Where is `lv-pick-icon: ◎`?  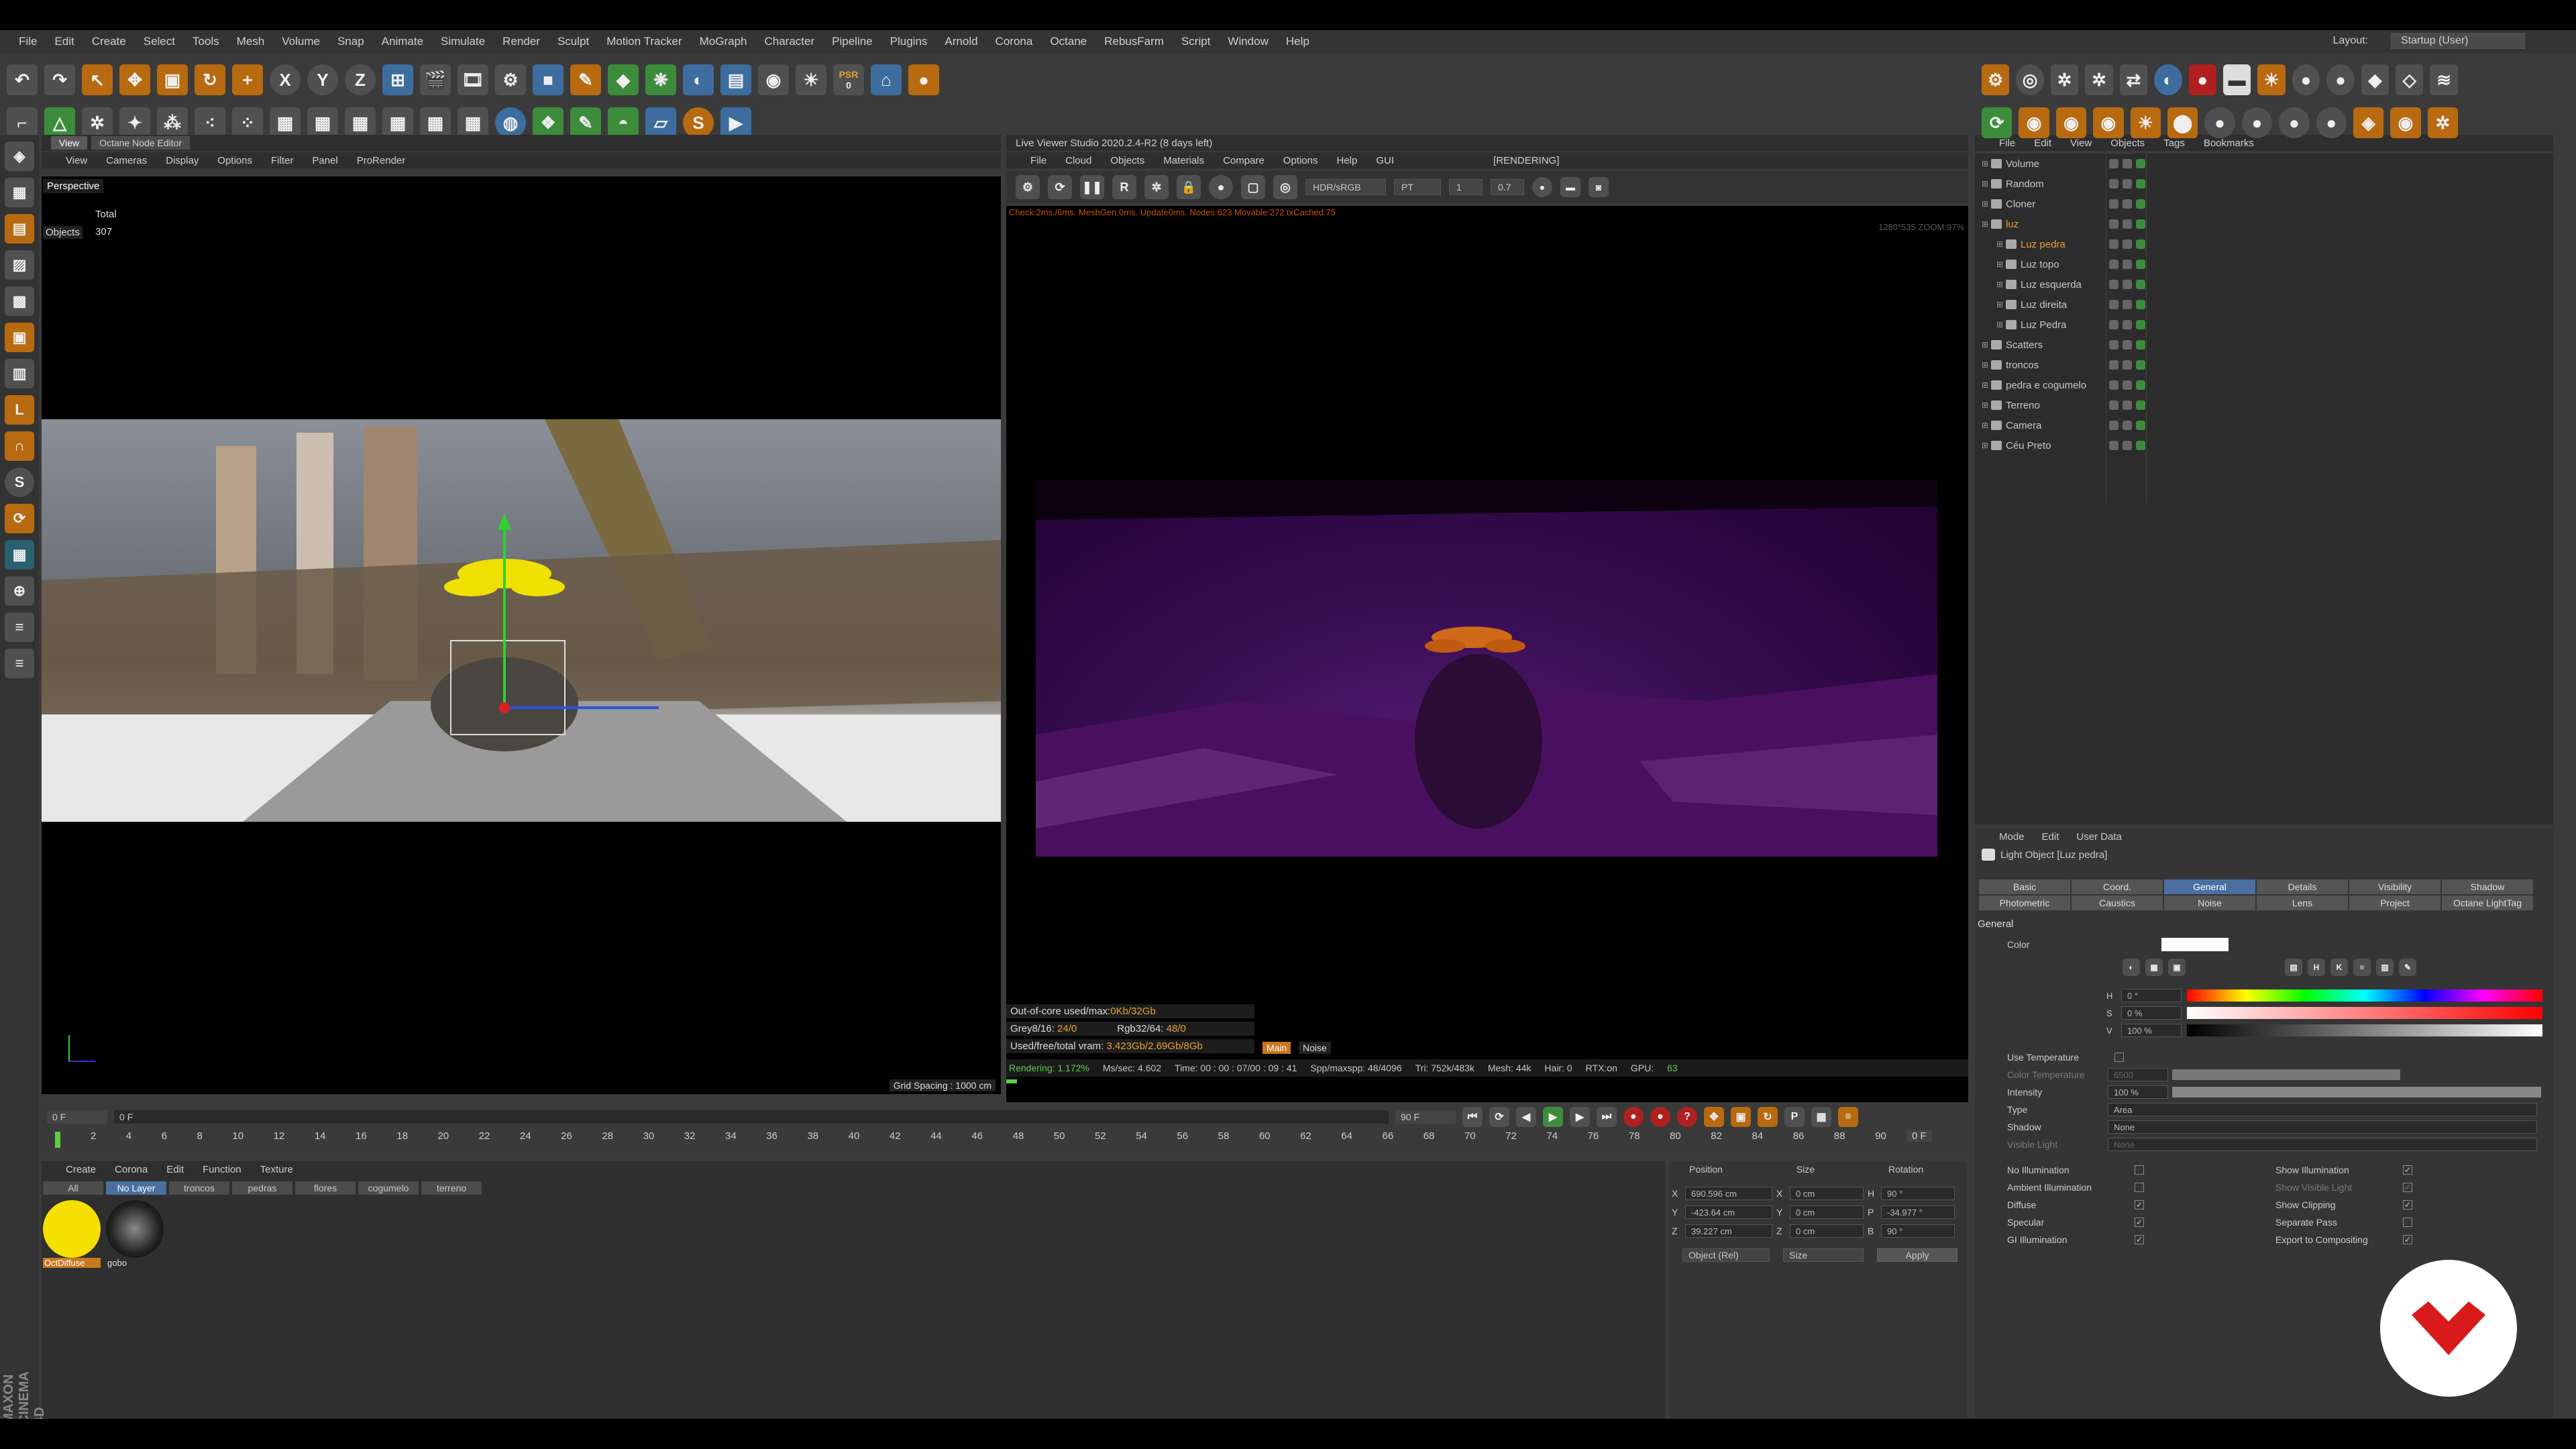 lv-pick-icon: ◎ is located at coordinates (1285, 187).